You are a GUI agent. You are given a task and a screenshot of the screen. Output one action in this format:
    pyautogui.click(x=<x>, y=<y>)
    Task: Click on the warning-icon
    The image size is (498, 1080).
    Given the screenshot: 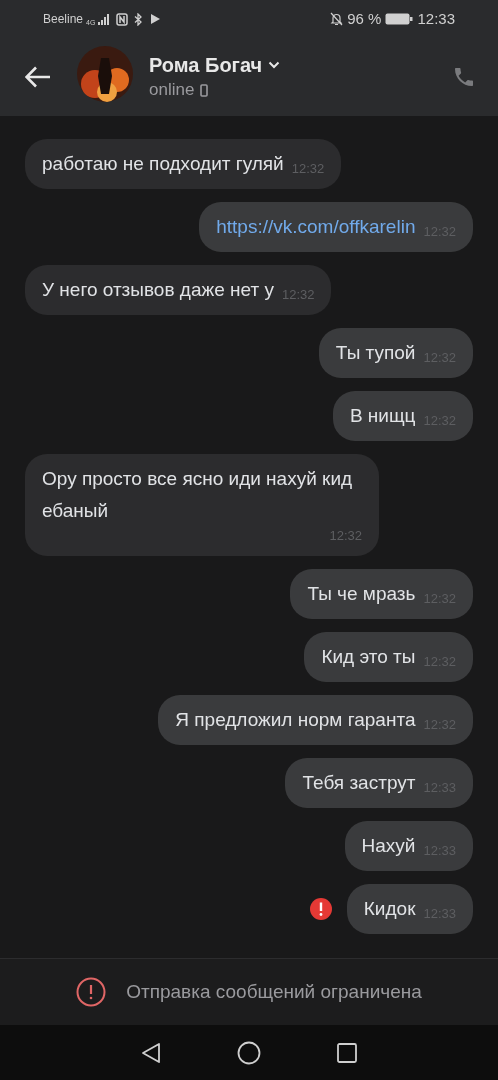 What is the action you would take?
    pyautogui.click(x=91, y=992)
    